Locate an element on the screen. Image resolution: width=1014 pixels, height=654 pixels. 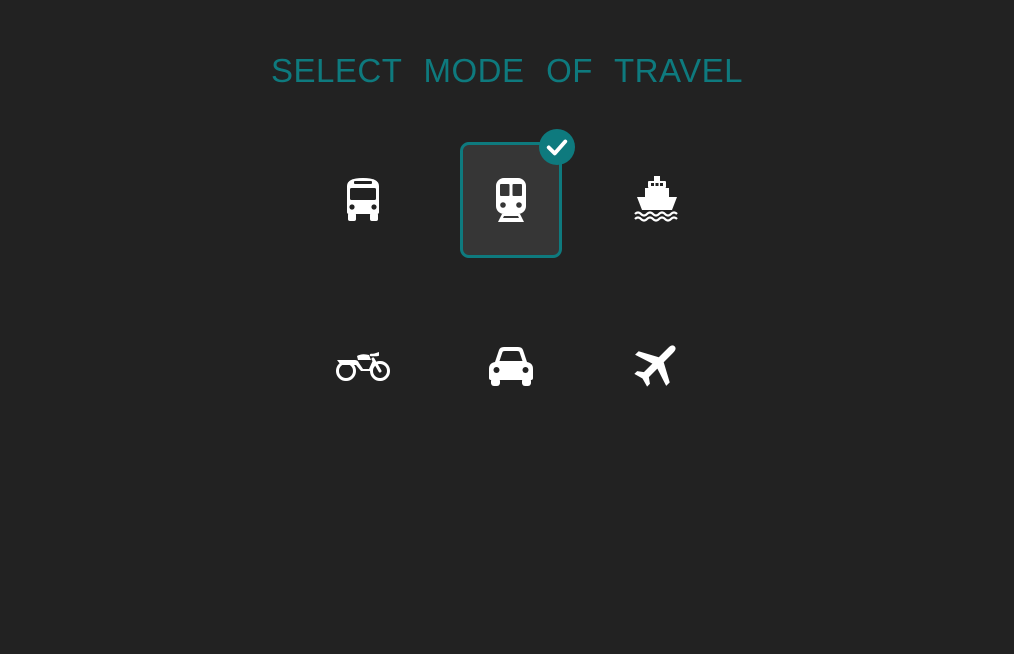
mode-option-motorcycle is located at coordinates (363, 364).